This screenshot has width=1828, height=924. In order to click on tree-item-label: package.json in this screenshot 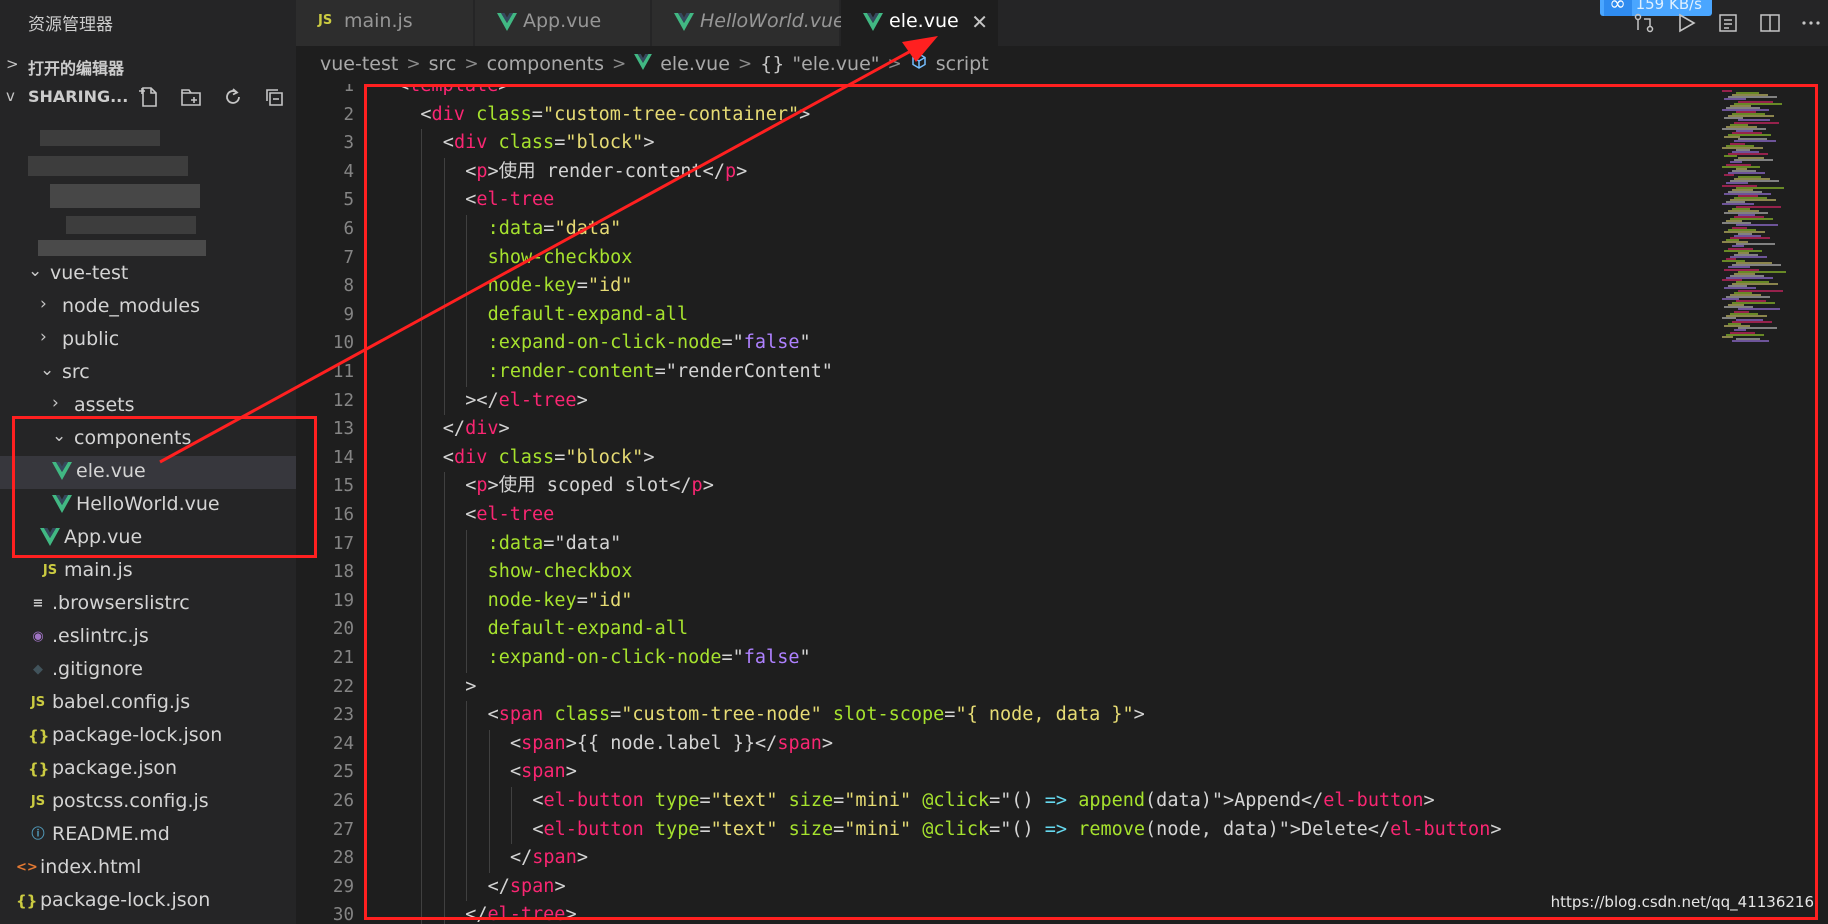, I will do `click(115, 768)`.